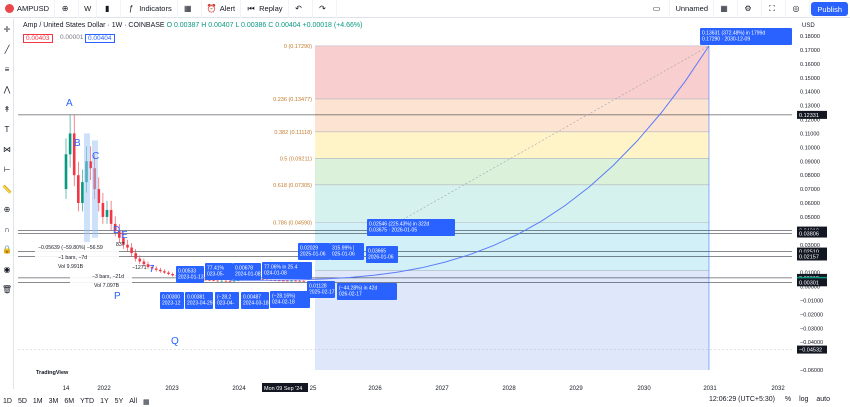  Describe the element at coordinates (7, 29) in the screenshot. I see `crosshair-icon: ✛` at that location.